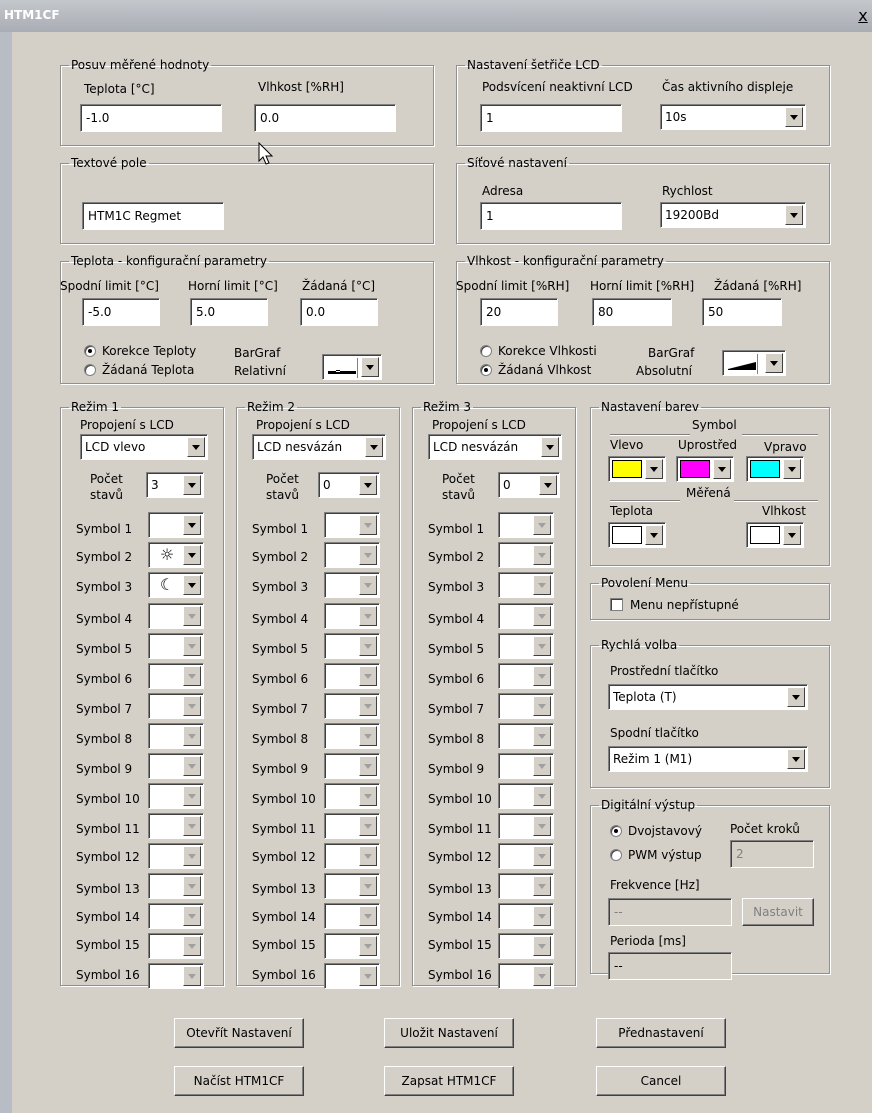 The height and width of the screenshot is (1113, 872). What do you see at coordinates (495, 447) in the screenshot?
I see `mode-link-select: LCD nesvázán` at bounding box center [495, 447].